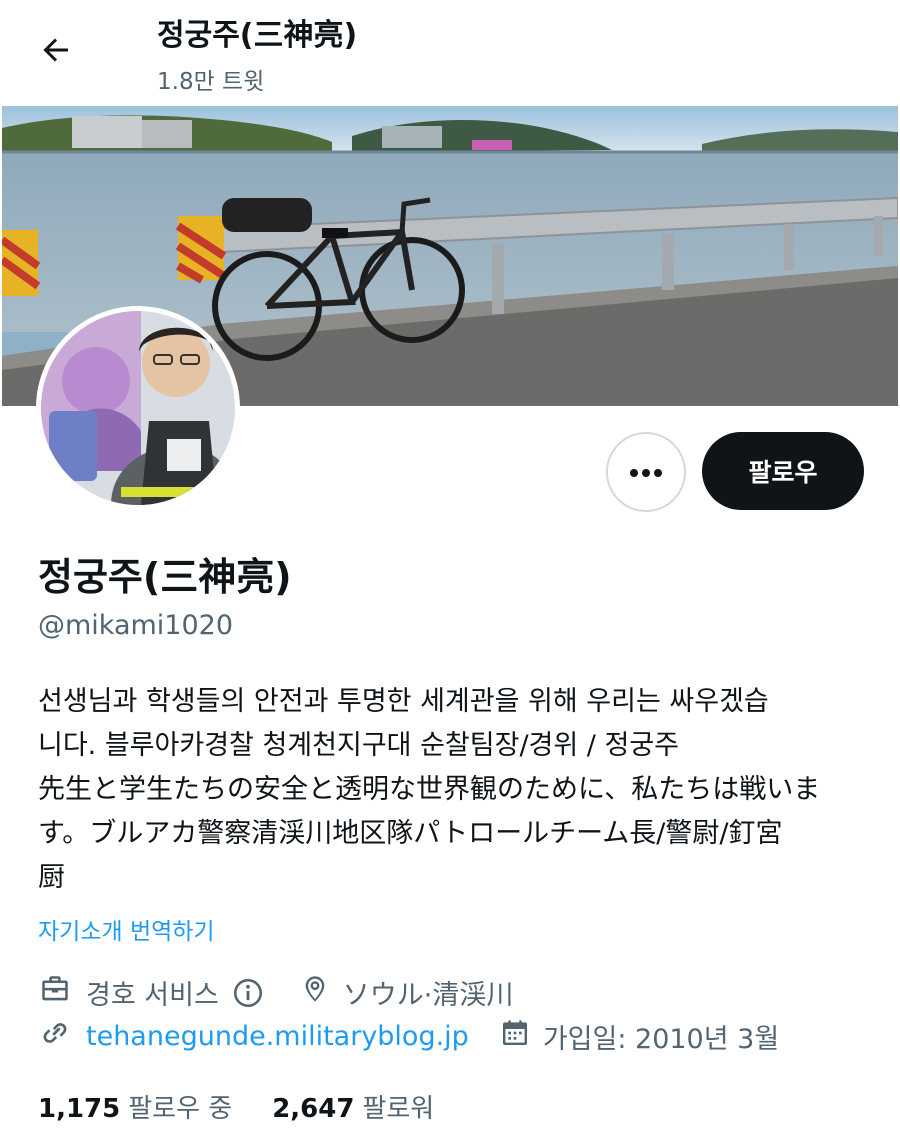 This screenshot has width=900, height=1138. I want to click on ellipsis-icon, so click(646, 472).